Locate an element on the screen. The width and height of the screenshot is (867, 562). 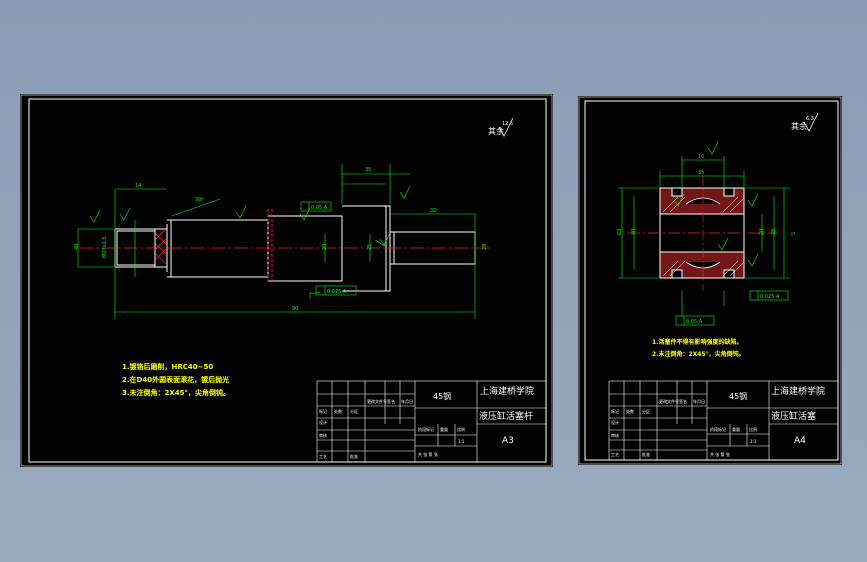
break-lines is located at coordinates (270, 246).